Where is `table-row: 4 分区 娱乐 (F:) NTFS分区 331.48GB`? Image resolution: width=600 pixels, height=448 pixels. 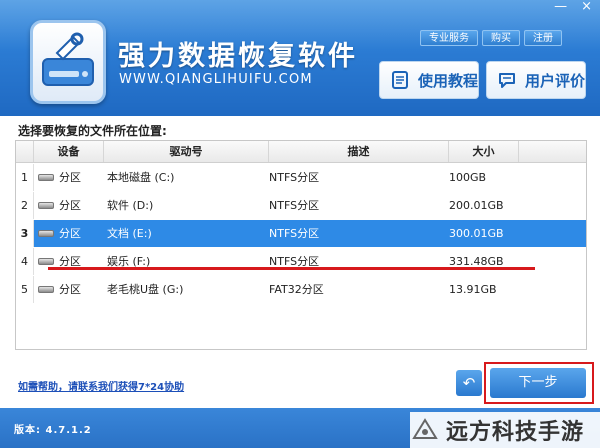 table-row: 4 分区 娱乐 (F:) NTFS分区 331.48GB is located at coordinates (301, 261).